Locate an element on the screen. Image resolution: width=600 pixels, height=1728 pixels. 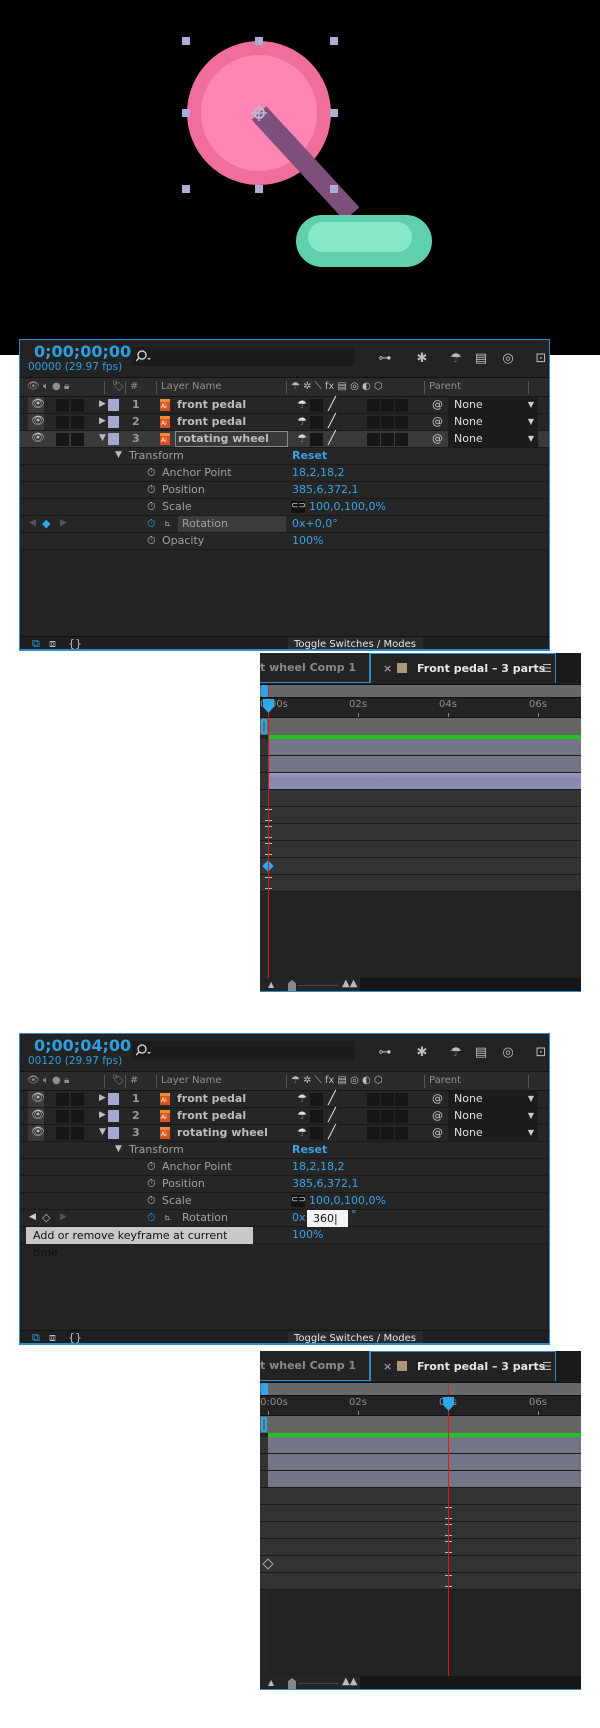
property-row: ⏱︎ Opacity 100% is located at coordinates (284, 541).